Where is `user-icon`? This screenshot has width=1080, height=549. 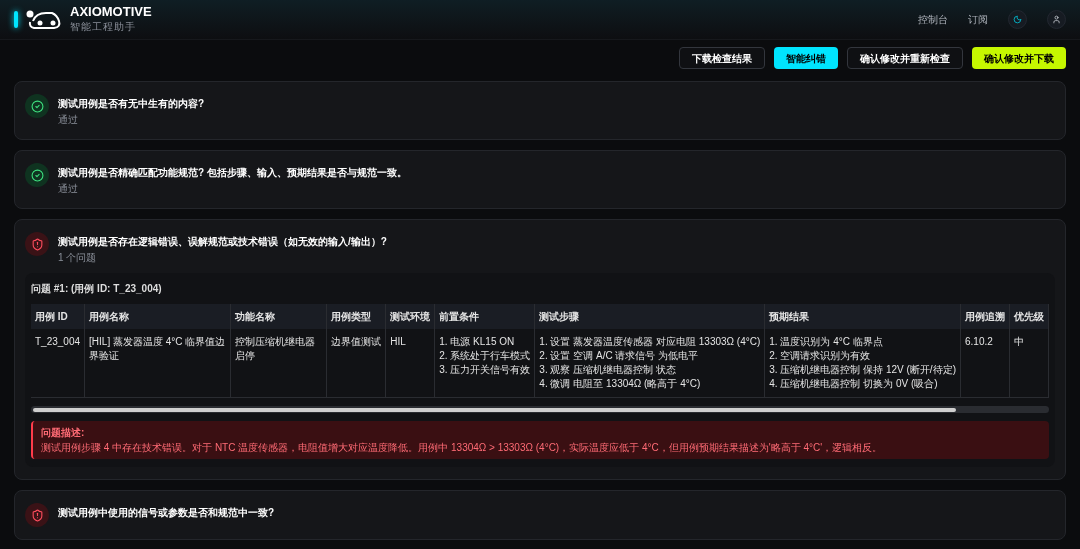 user-icon is located at coordinates (1056, 19).